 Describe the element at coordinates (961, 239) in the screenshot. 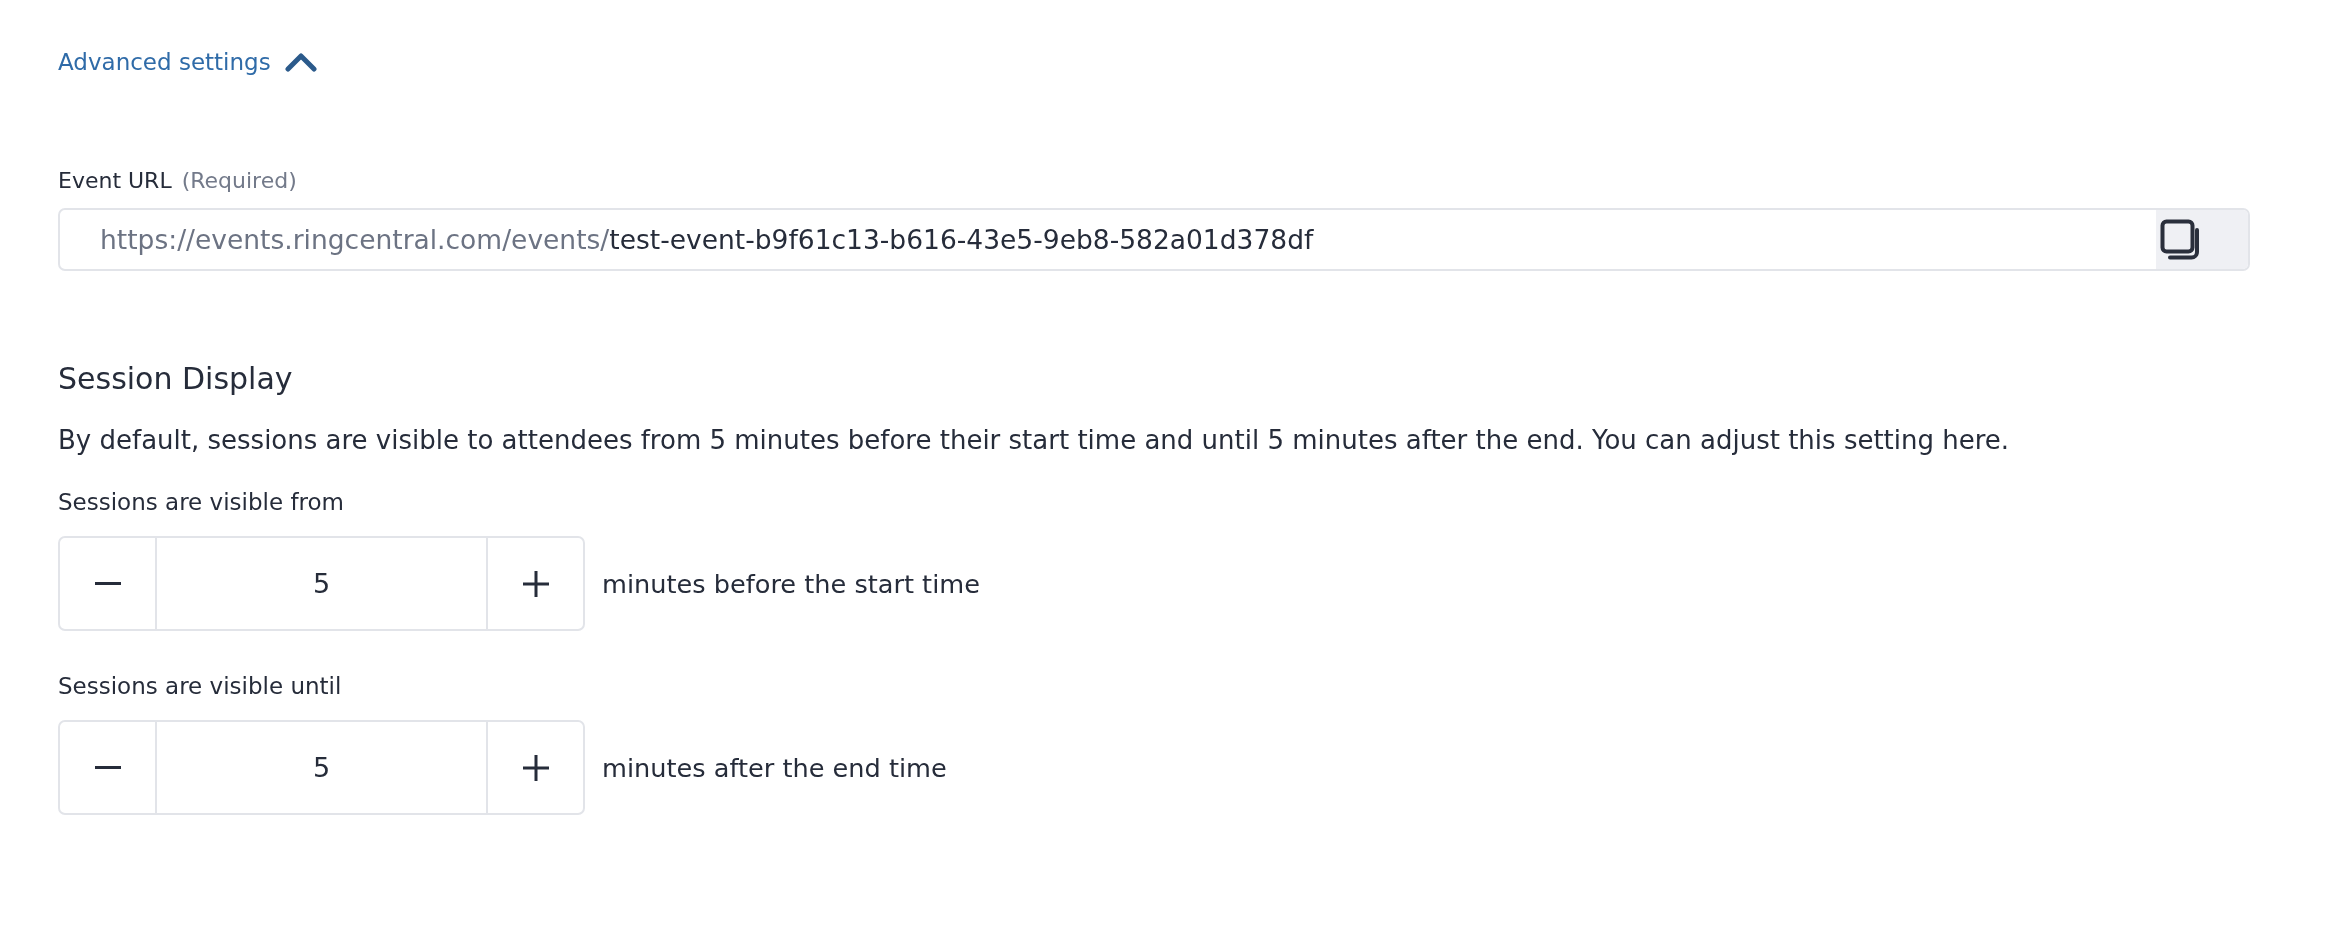

I see `url-value: test-event-b9f61c13-b616-43e5-9eb8-582a01d378df` at that location.